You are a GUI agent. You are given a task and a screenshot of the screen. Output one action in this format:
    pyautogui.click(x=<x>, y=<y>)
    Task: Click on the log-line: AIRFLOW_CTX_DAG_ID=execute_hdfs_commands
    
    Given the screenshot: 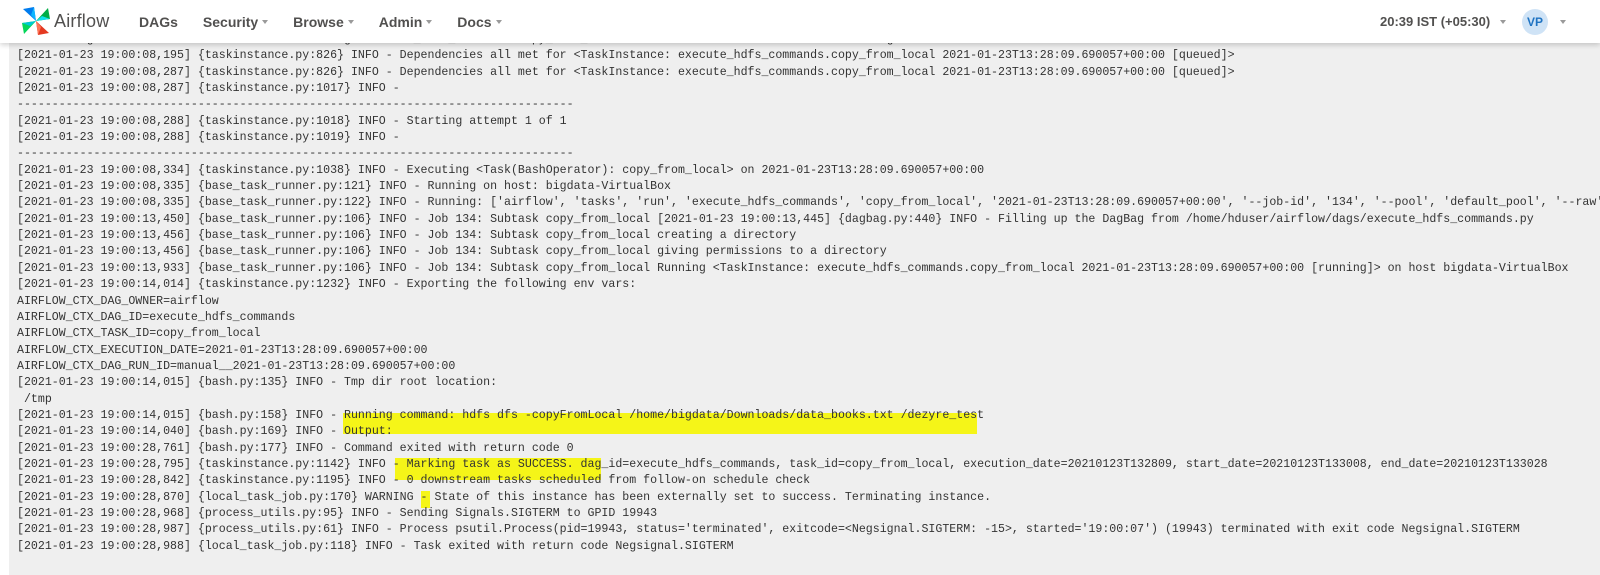 What is the action you would take?
    pyautogui.click(x=156, y=317)
    